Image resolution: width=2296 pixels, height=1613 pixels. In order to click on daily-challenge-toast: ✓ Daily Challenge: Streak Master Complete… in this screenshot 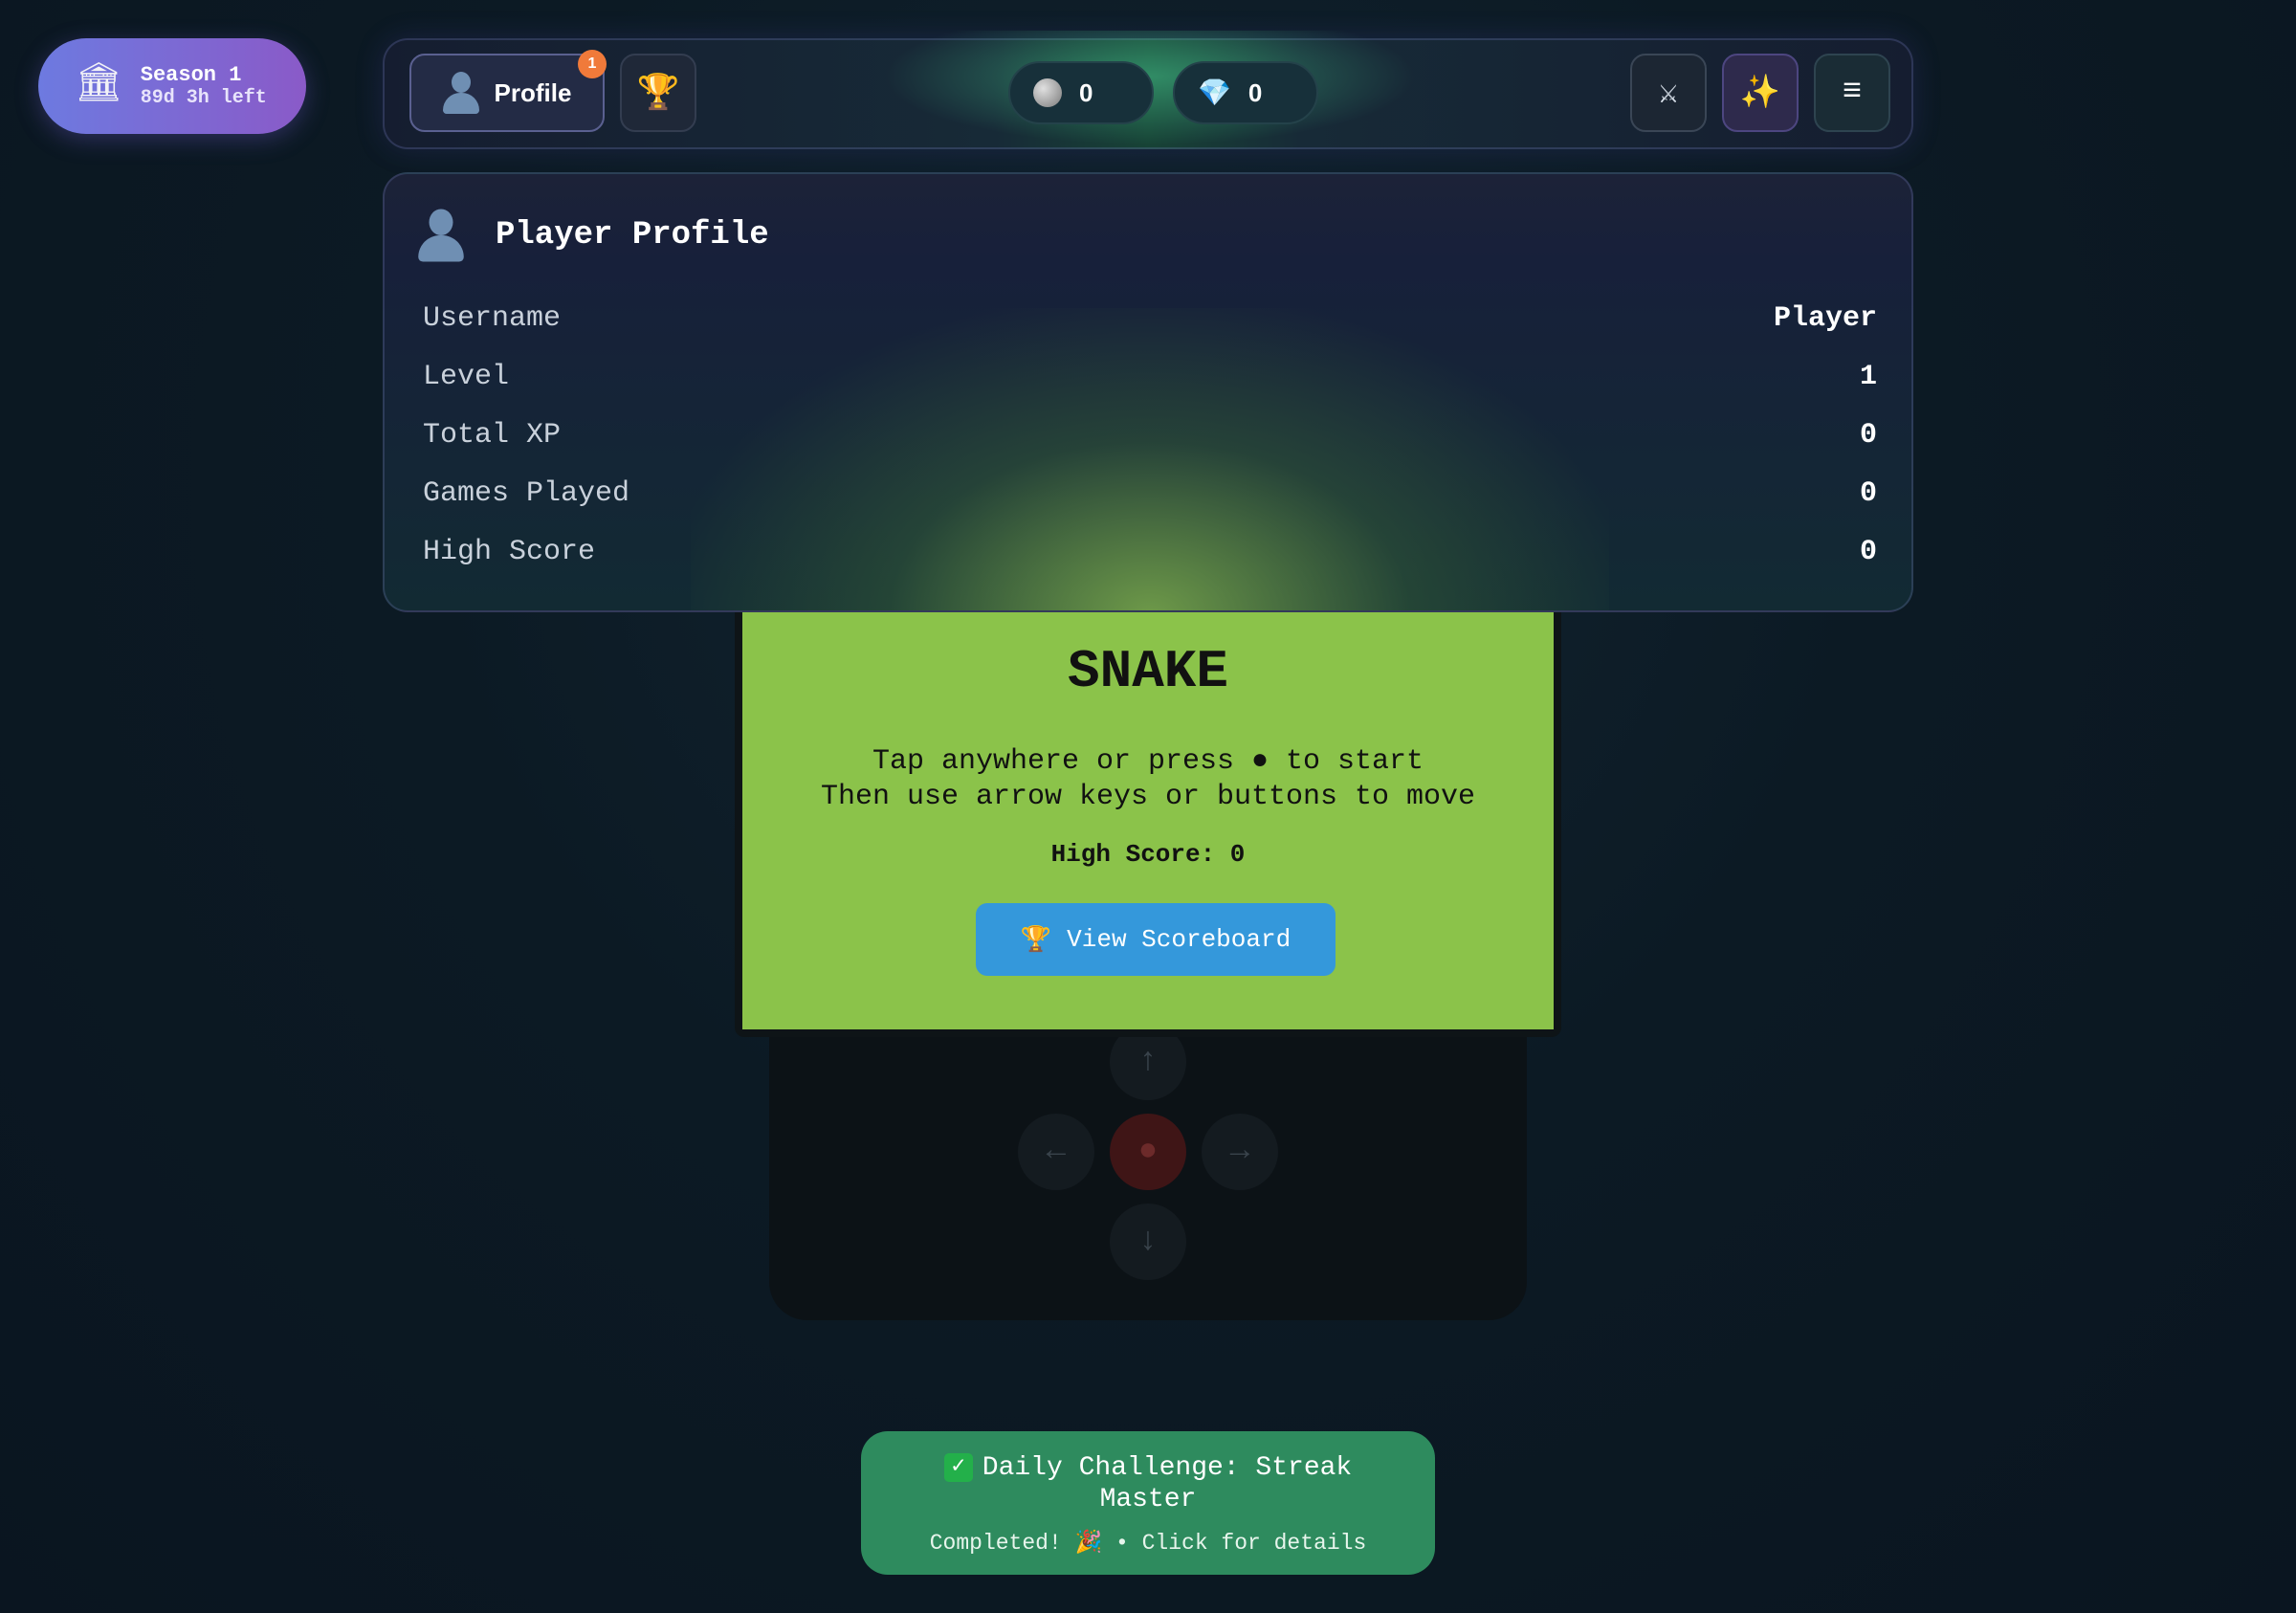, I will do `click(1148, 1503)`.